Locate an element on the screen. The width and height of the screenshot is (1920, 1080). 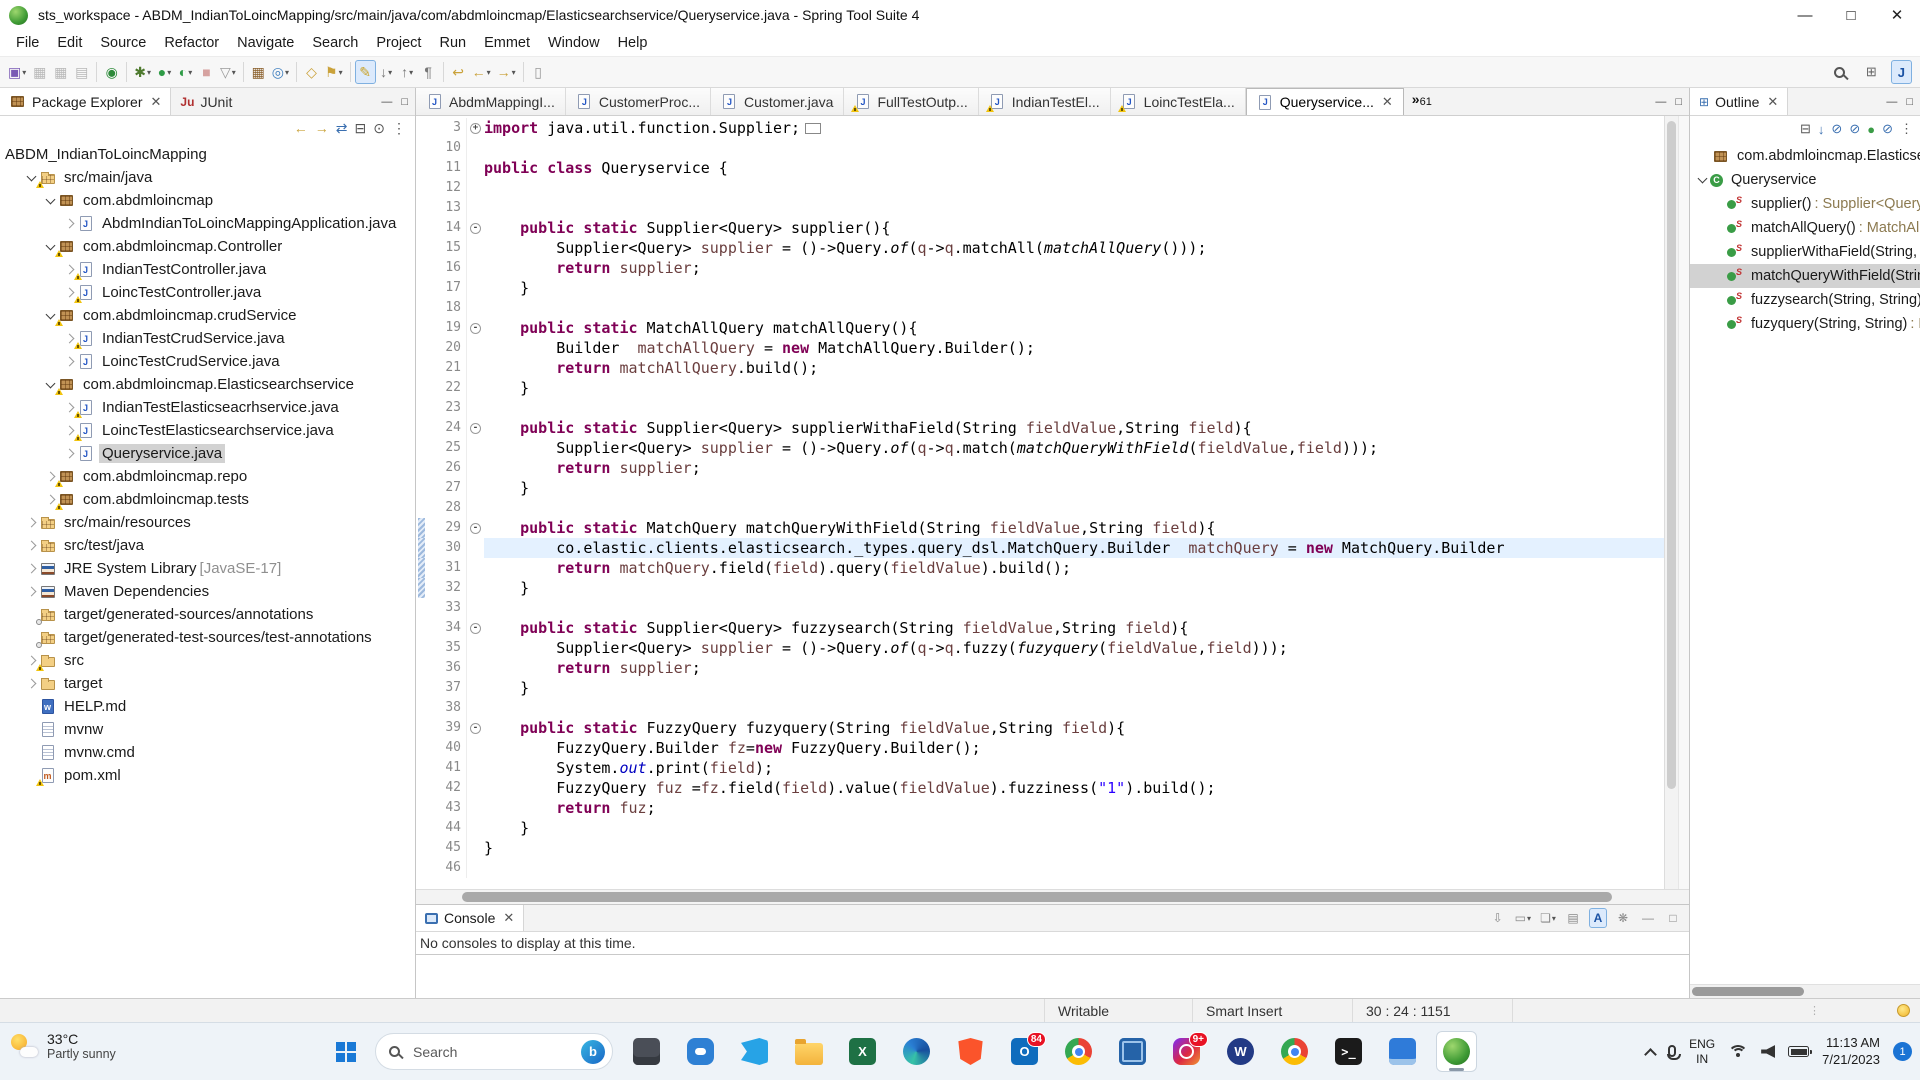
tree-item: target is located at coordinates (207, 683).